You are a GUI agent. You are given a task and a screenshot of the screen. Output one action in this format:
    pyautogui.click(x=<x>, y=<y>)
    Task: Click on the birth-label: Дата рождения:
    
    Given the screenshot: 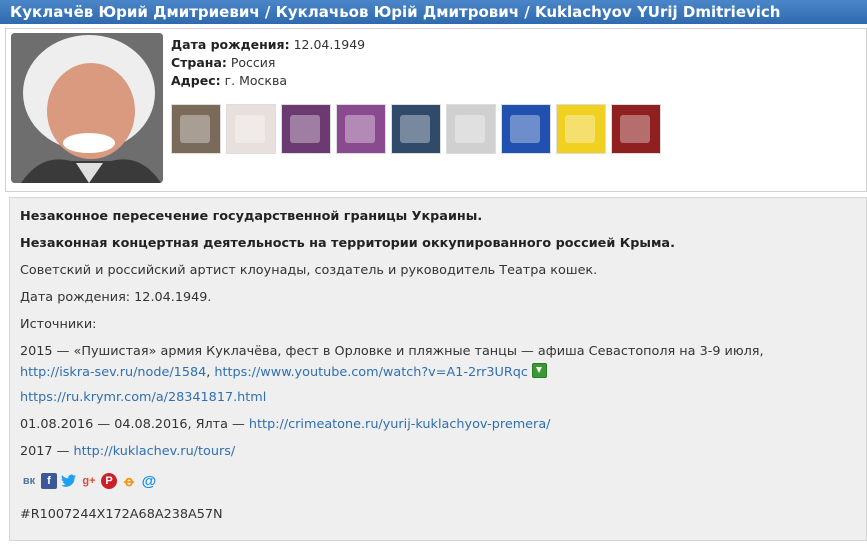 What is the action you would take?
    pyautogui.click(x=230, y=44)
    